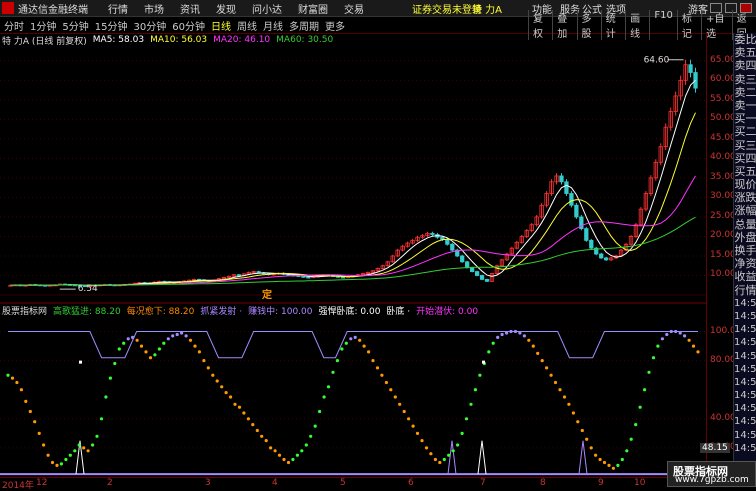 The image size is (756, 491). I want to click on menu-item-market: 市场, so click(154, 8).